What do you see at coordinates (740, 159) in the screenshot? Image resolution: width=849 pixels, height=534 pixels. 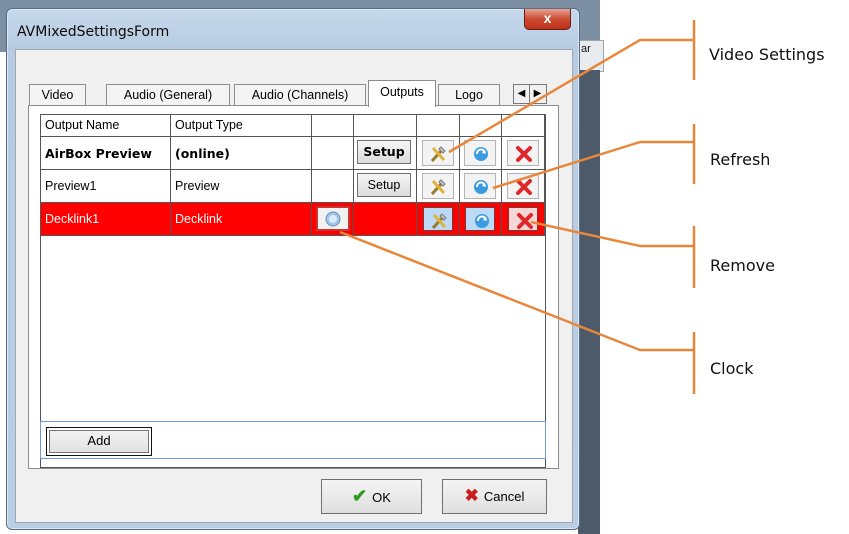 I see `annotation-refresh: Refresh` at bounding box center [740, 159].